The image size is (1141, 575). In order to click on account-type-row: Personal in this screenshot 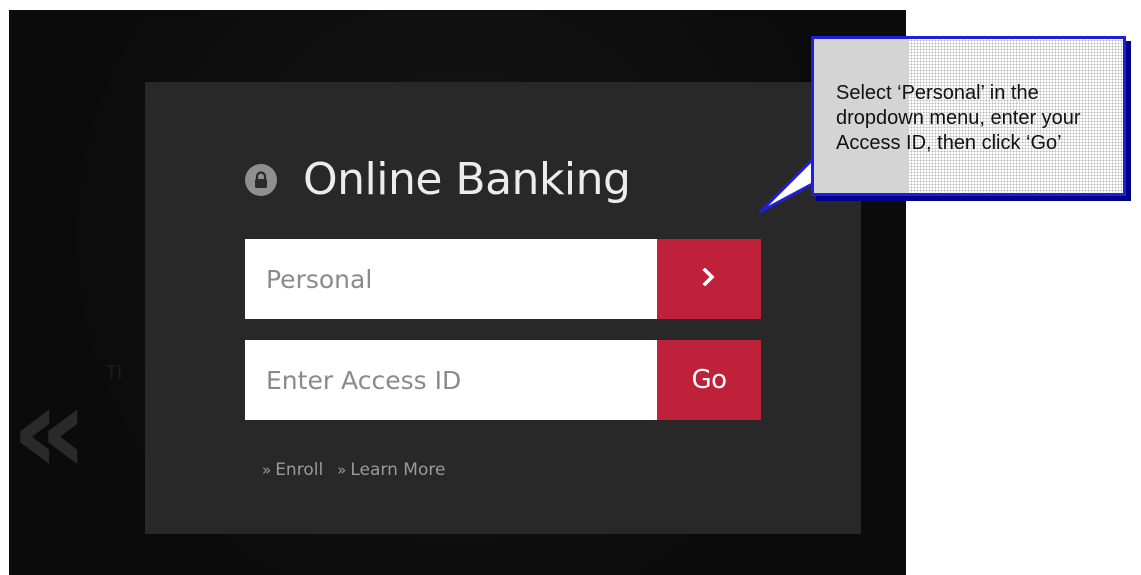, I will do `click(503, 279)`.